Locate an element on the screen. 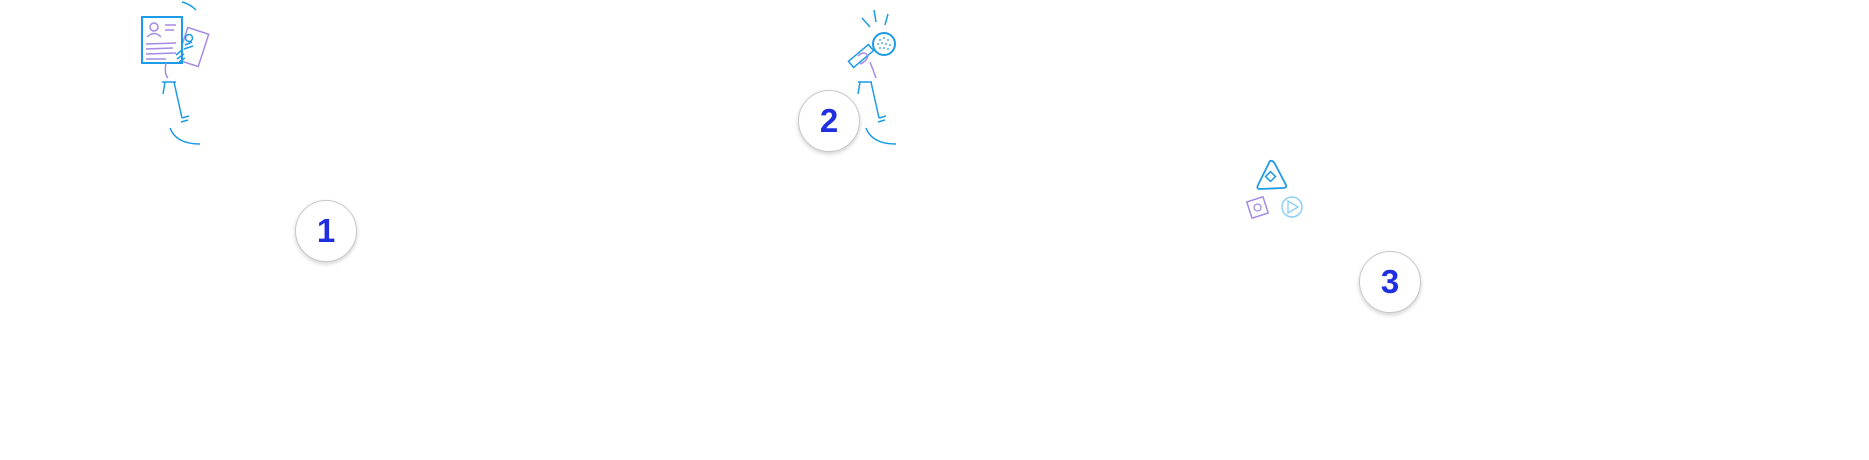  step-badge-3: 3 is located at coordinates (1390, 282).